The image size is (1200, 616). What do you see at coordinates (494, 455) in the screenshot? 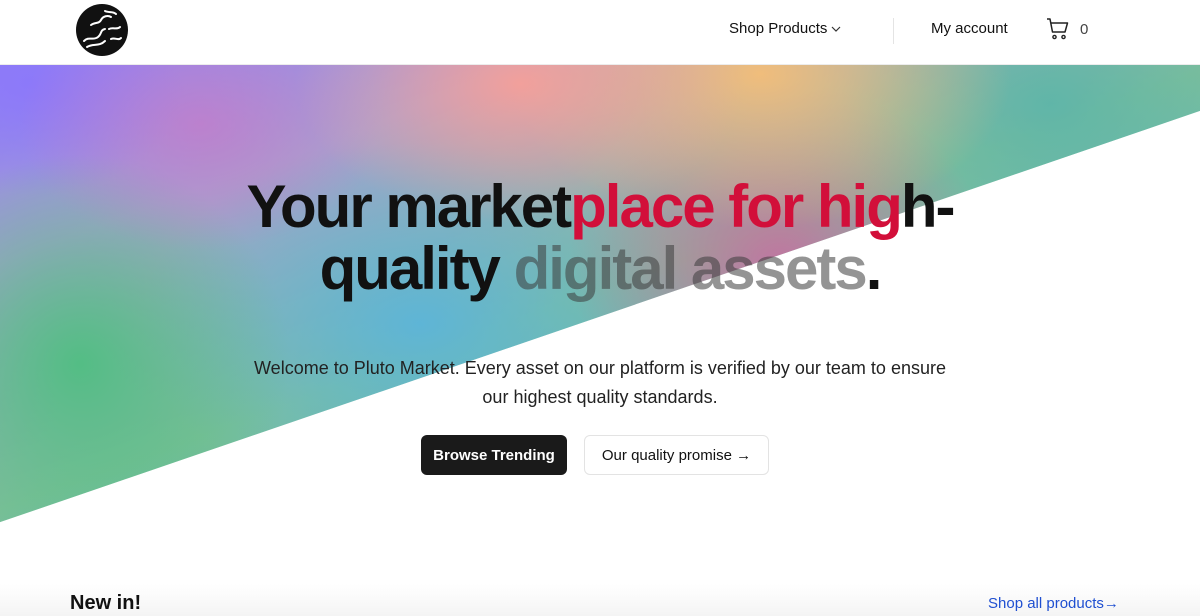
I see `browse-trending-button: Browse Trending` at bounding box center [494, 455].